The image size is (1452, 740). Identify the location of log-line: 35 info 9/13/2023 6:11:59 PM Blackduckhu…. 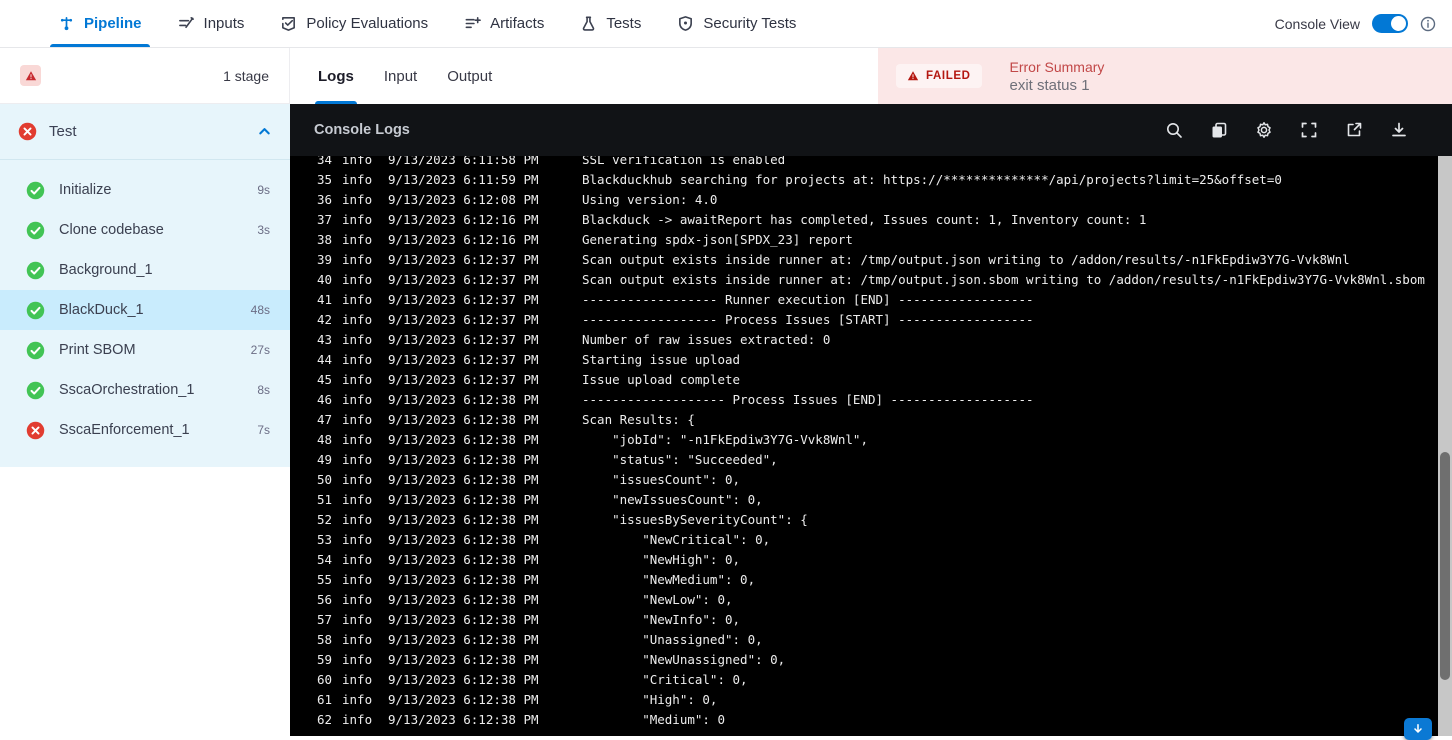
(864, 180).